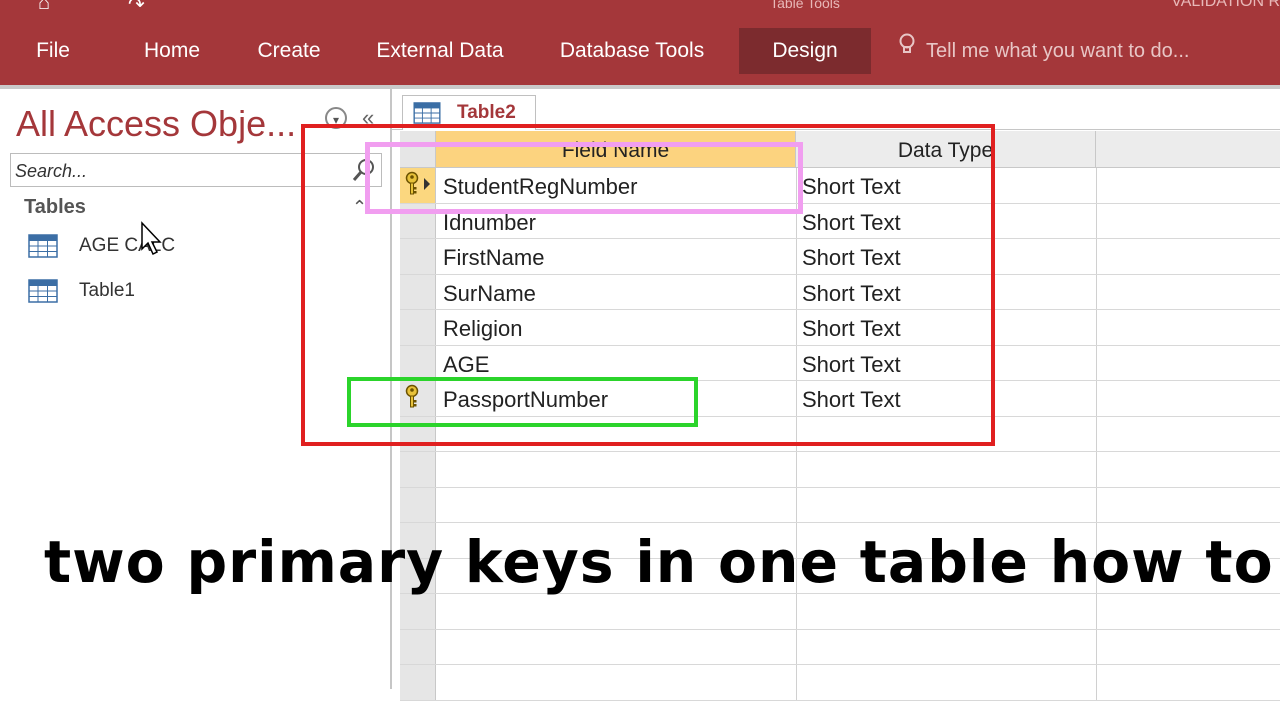 This screenshot has width=1280, height=720. I want to click on highlight-box-pink, so click(584, 178).